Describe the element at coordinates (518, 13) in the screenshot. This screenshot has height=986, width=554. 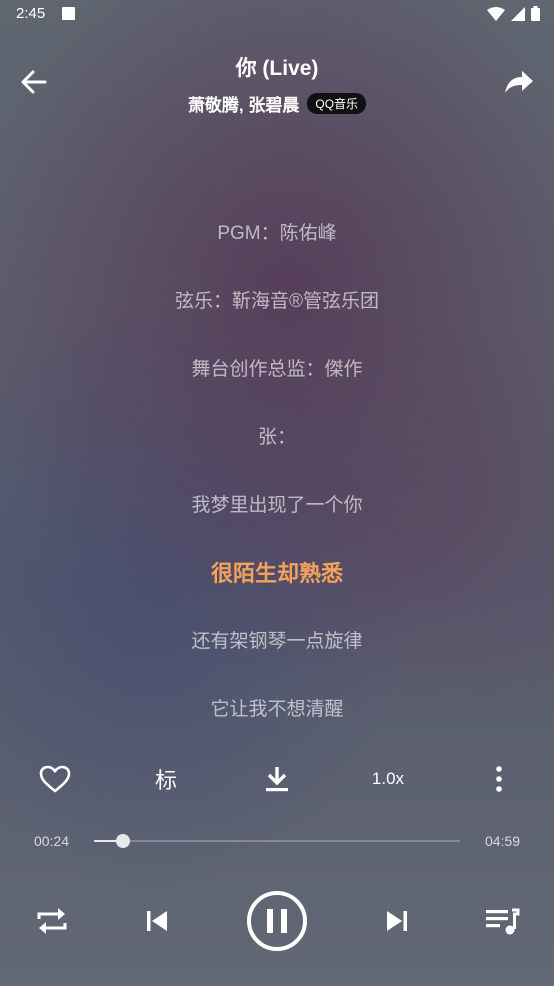
I see `signal-icon` at that location.